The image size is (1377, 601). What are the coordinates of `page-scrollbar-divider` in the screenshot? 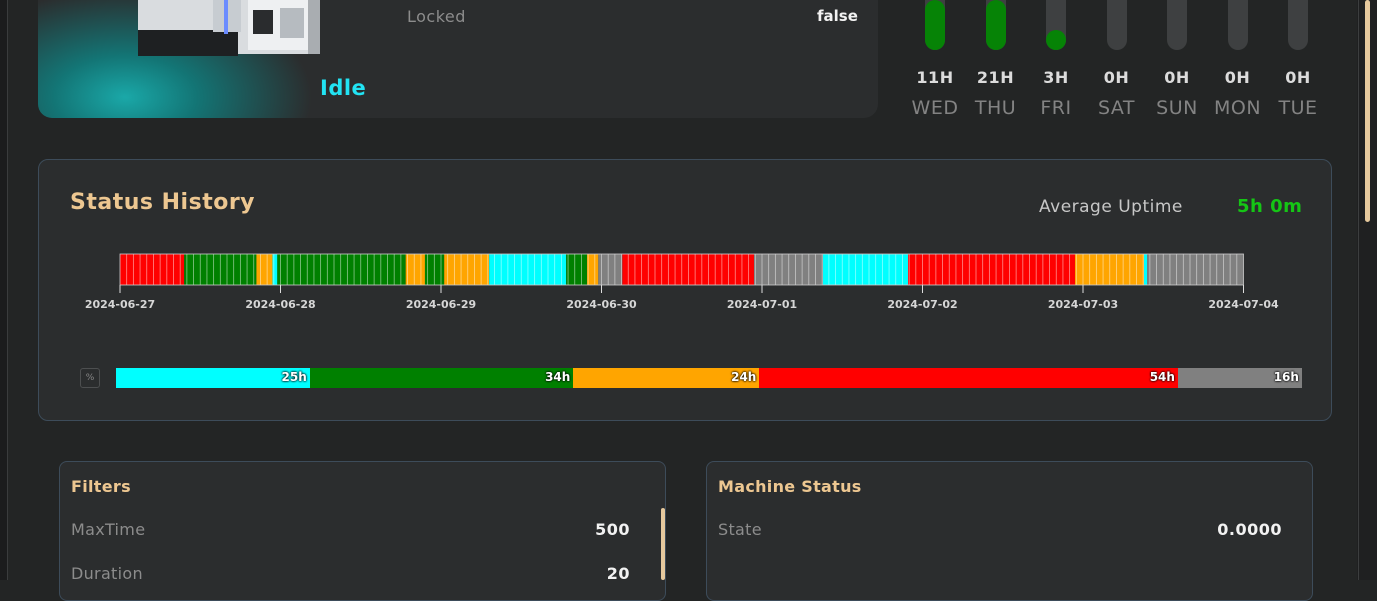 It's located at (1358, 290).